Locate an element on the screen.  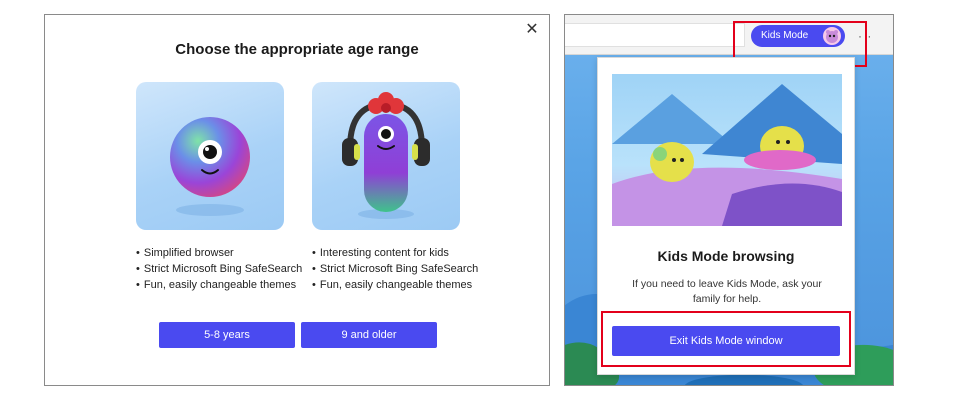
popup-title: Kids Mode browsing is located at coordinates (726, 256).